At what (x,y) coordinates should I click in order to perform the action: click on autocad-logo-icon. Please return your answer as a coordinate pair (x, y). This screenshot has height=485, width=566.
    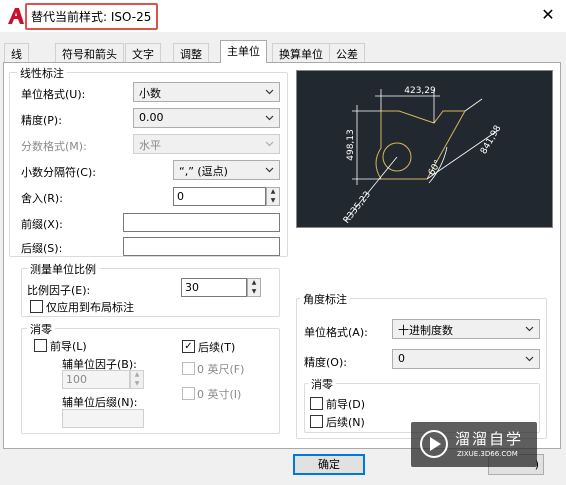
    Looking at the image, I should click on (16, 16).